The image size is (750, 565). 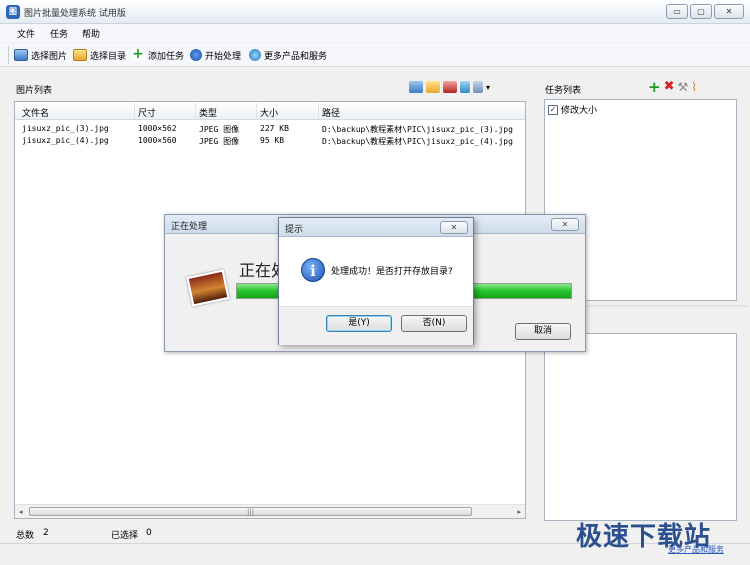 What do you see at coordinates (375, 33) in the screenshot?
I see `menu-bar: 文件 任务 帮助` at bounding box center [375, 33].